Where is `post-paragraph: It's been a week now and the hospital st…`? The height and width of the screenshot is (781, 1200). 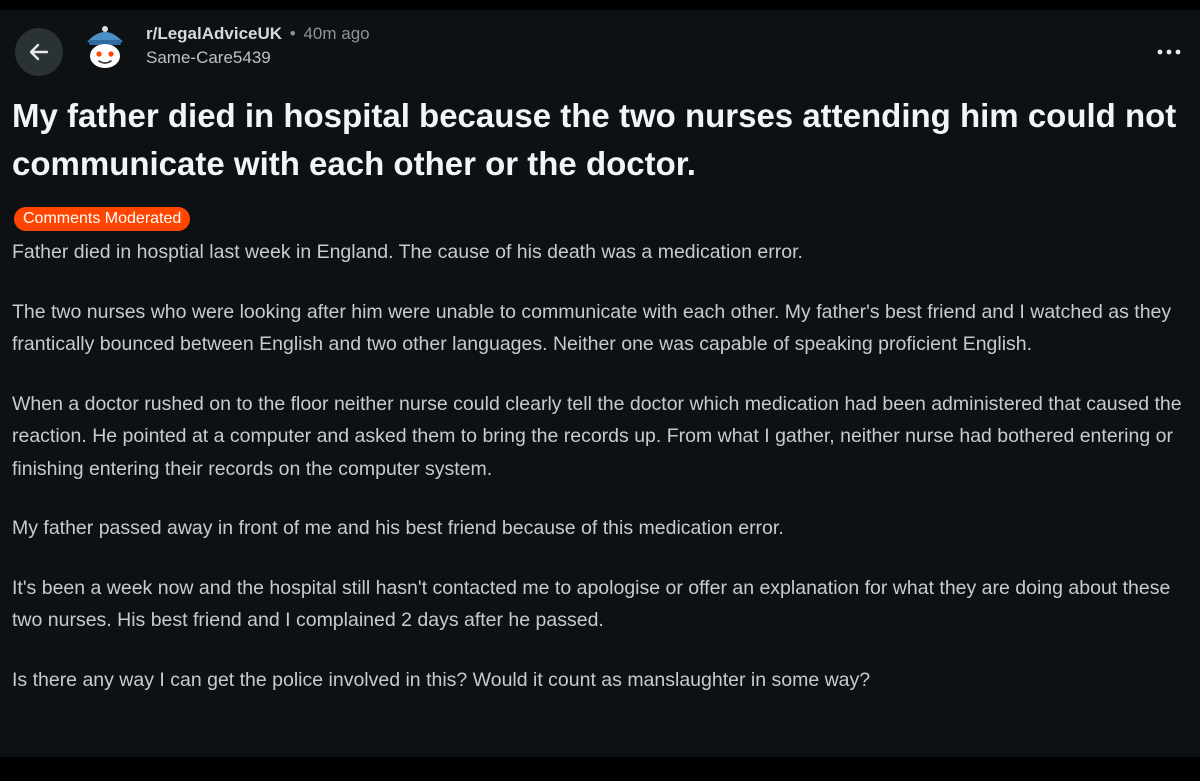 post-paragraph: It's been a week now and the hospital st… is located at coordinates (591, 604).